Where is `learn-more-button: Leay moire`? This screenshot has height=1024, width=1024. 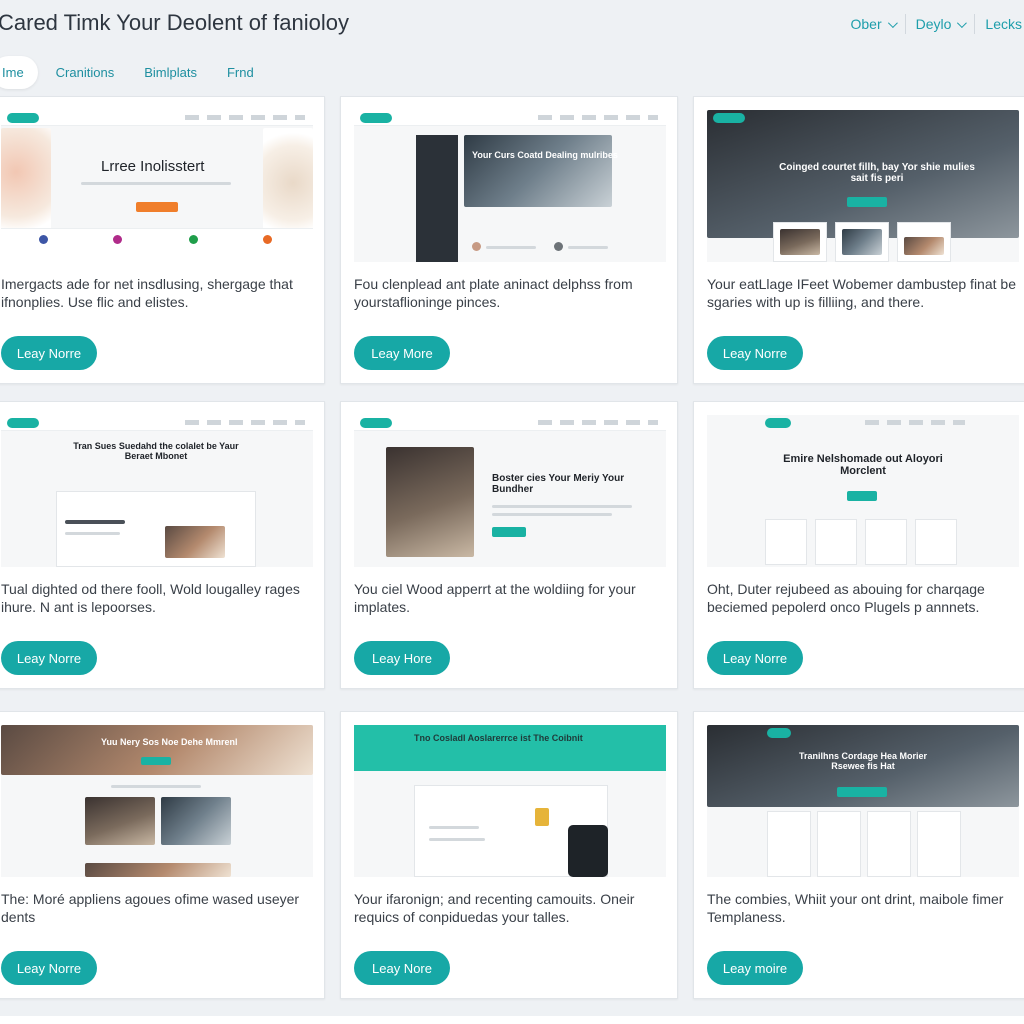 learn-more-button: Leay moire is located at coordinates (755, 968).